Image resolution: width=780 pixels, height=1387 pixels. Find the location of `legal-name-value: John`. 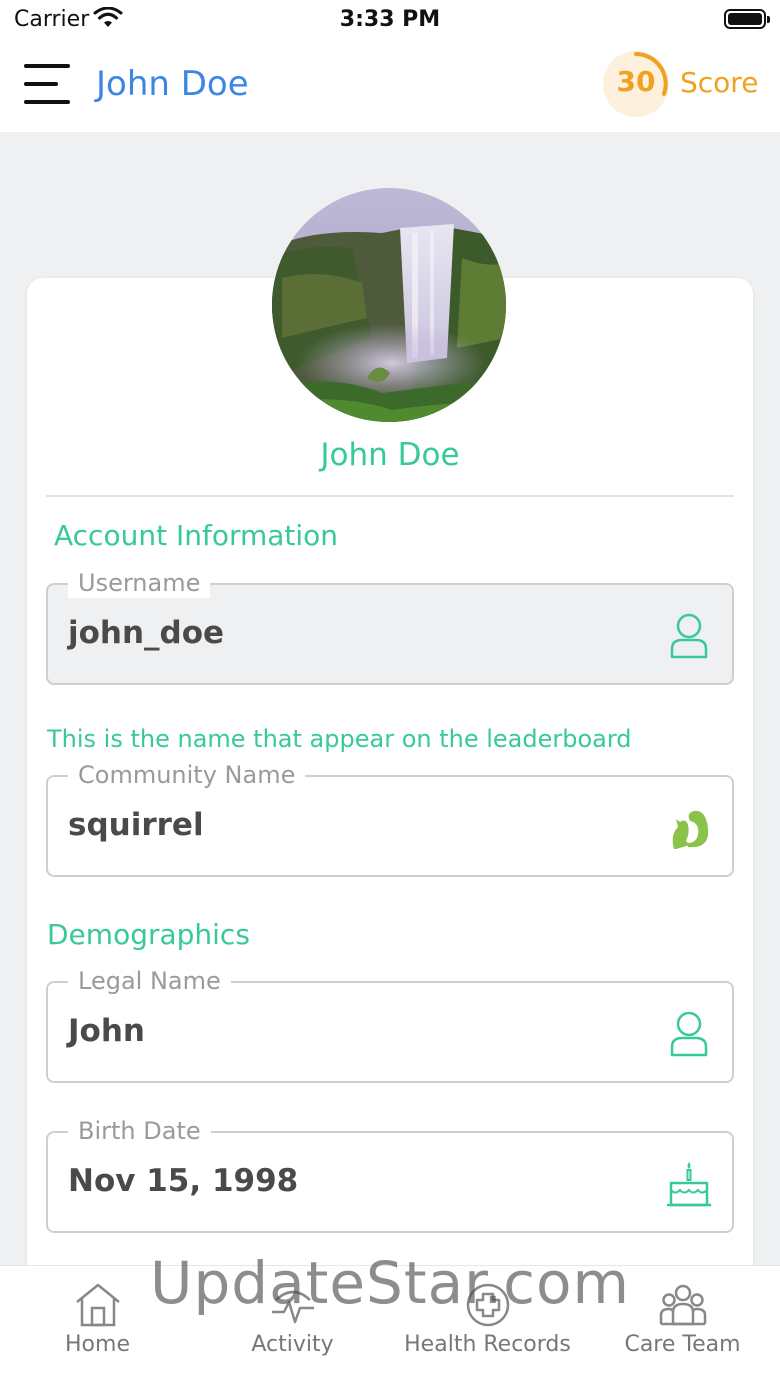

legal-name-value: John is located at coordinates (106, 1031).